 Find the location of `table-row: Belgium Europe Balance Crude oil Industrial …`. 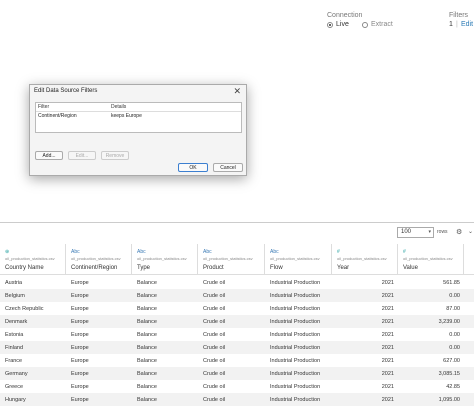

table-row: Belgium Europe Balance Crude oil Industrial … is located at coordinates (237, 295).